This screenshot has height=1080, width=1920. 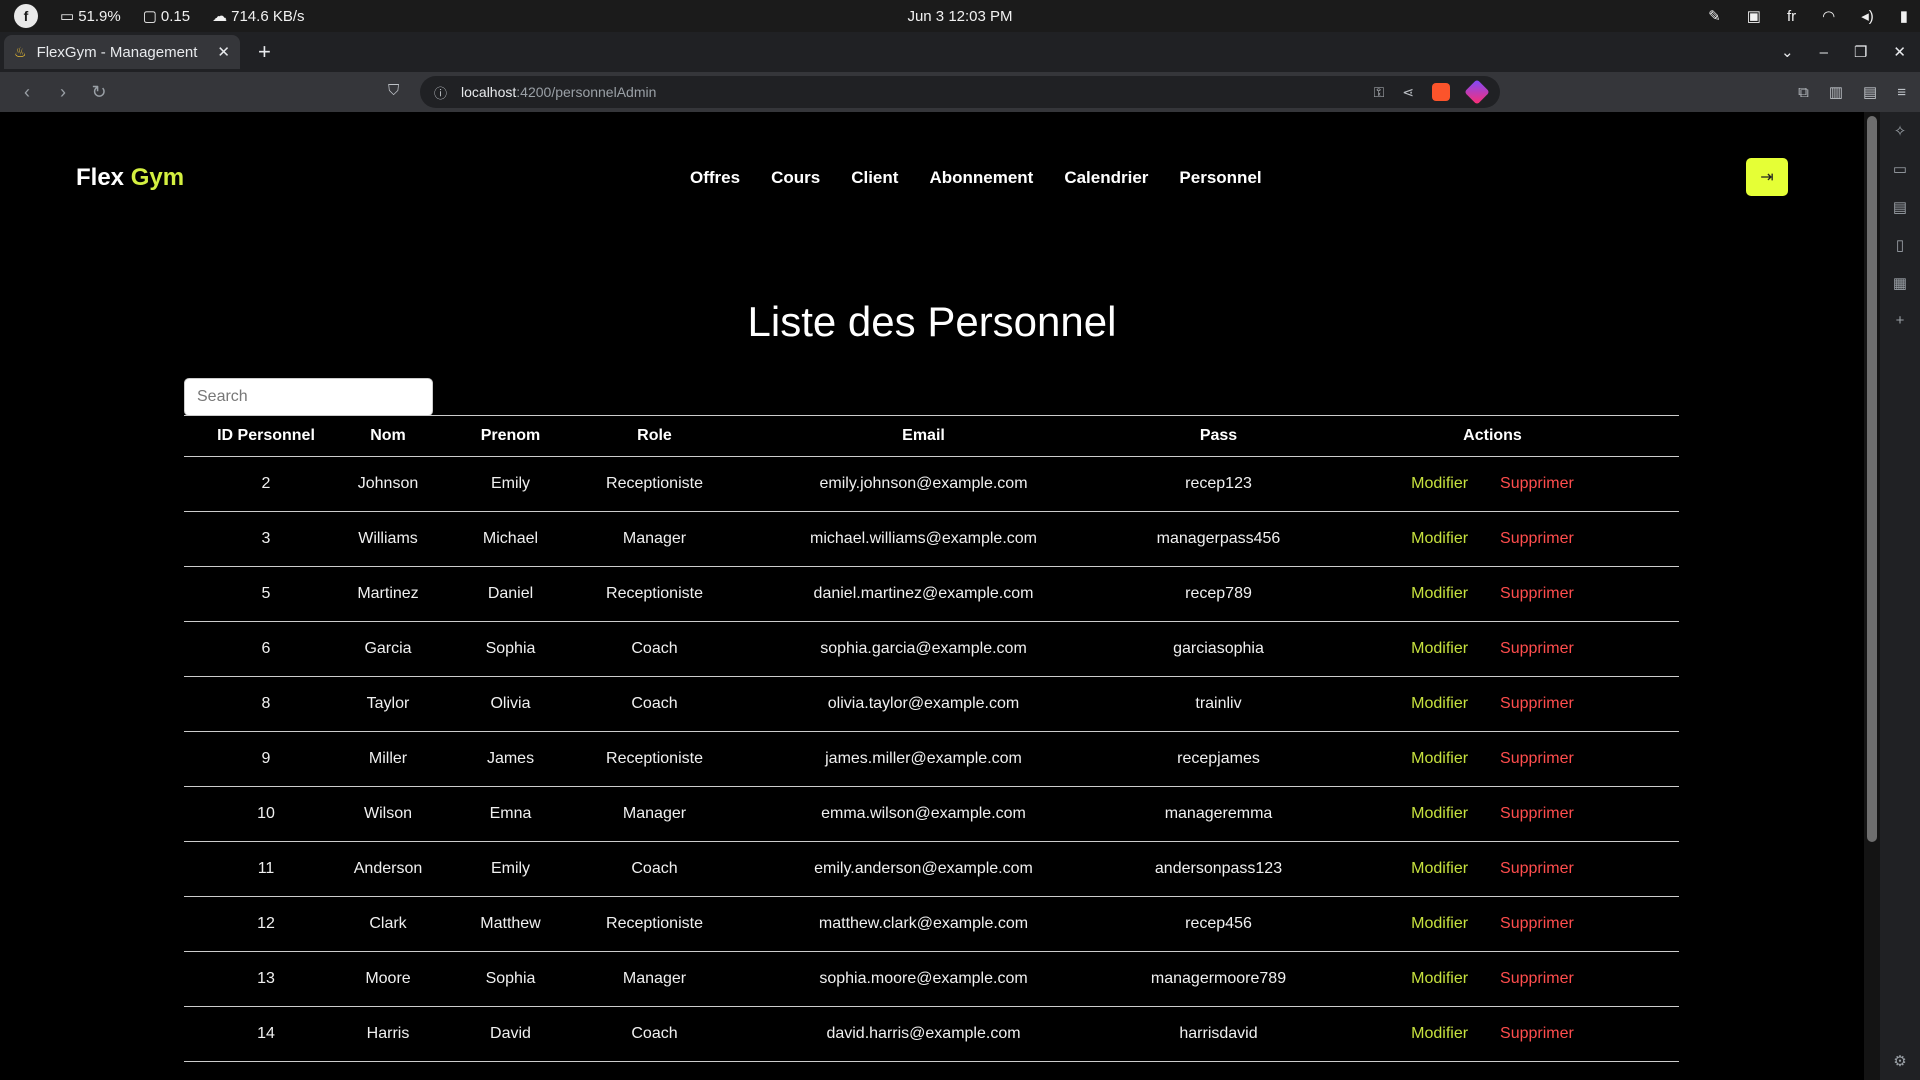 What do you see at coordinates (1900, 245) in the screenshot?
I see `bookmarks-side-icon: ▯` at bounding box center [1900, 245].